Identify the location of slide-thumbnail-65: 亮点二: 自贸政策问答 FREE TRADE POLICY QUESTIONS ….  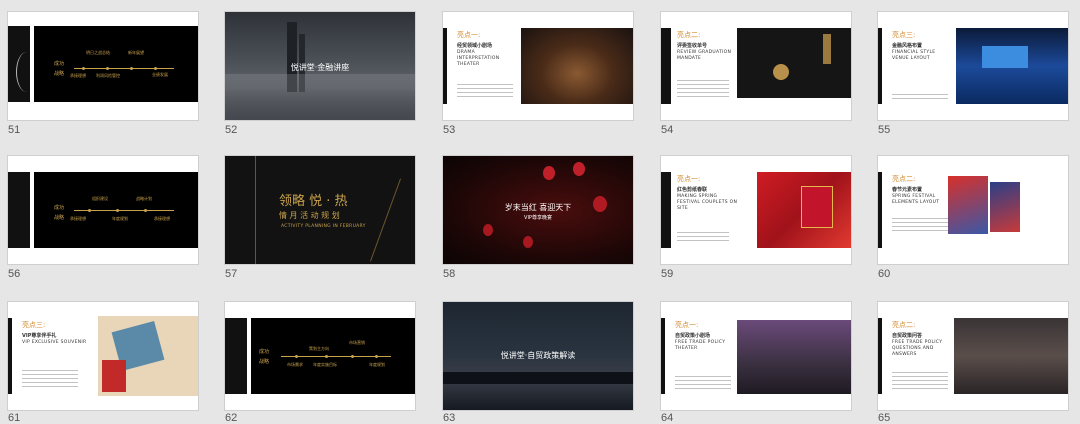
(973, 356).